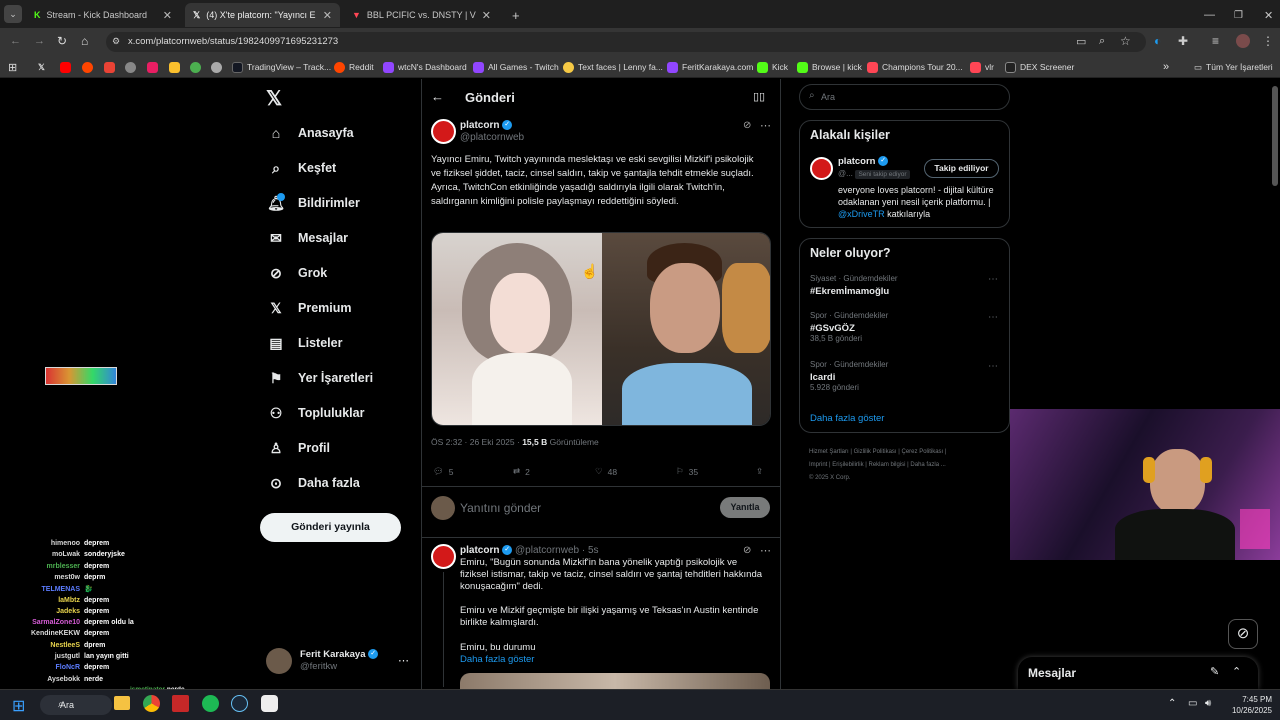  I want to click on messages-drawer: Mesajlar ✎ ⌃, so click(1138, 673).